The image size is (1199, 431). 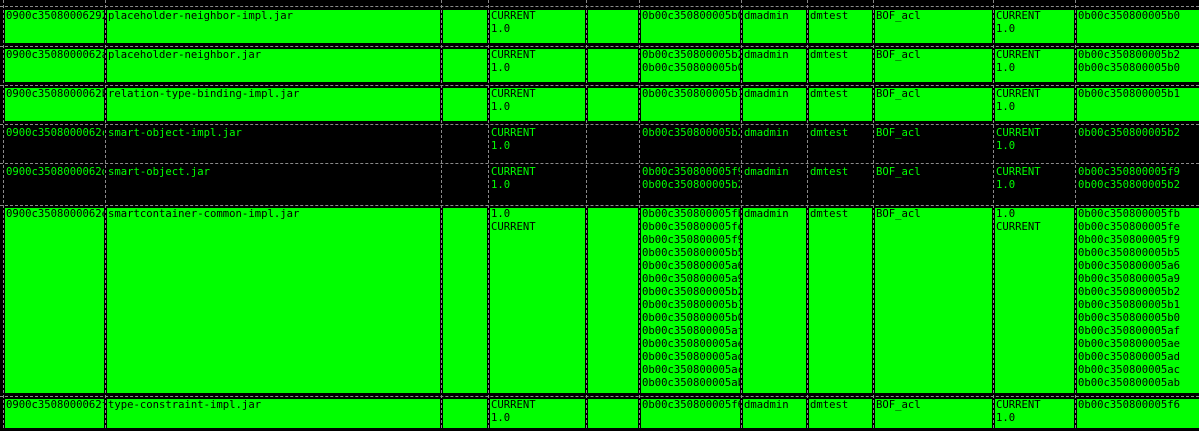 What do you see at coordinates (691, 370) in the screenshot?
I see `cell-text: 0b00c350800005ac` at bounding box center [691, 370].